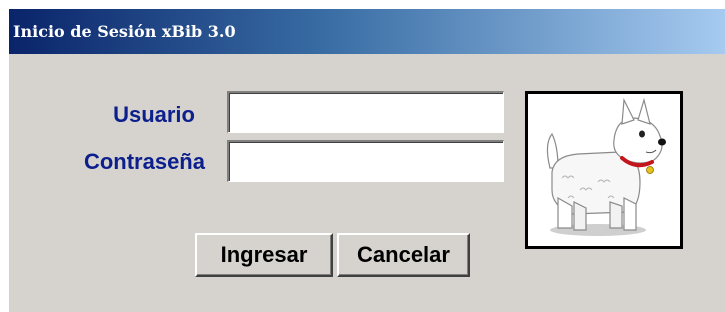  What do you see at coordinates (606, 166) in the screenshot?
I see `westie-dog-icon` at bounding box center [606, 166].